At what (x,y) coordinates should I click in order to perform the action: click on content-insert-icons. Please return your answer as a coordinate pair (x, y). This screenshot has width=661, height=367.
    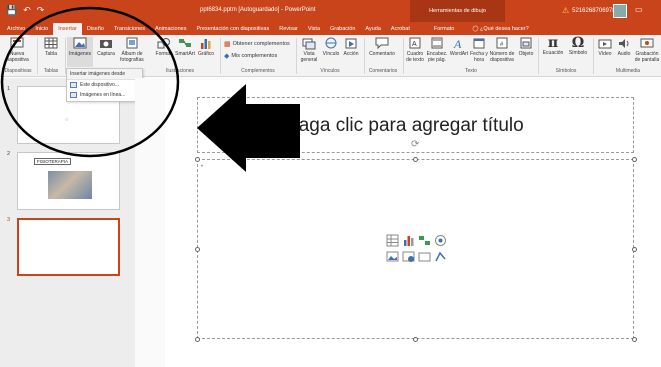
    Looking at the image, I should click on (416, 249).